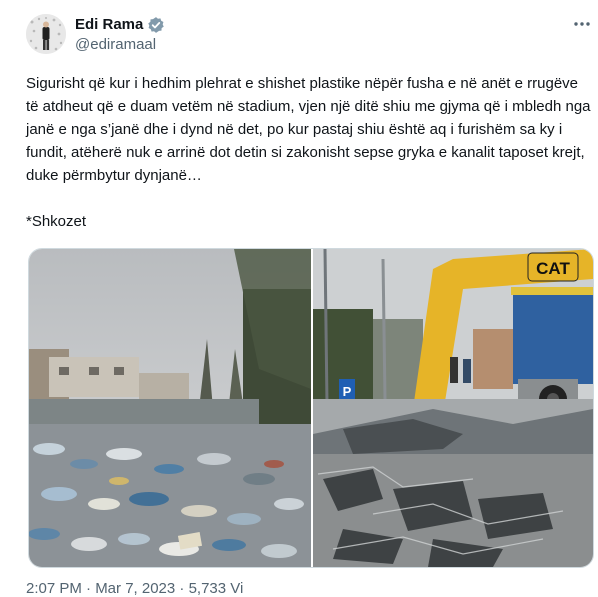 This screenshot has height=597, width=598. I want to click on author-name: Edi Rama, so click(109, 25).